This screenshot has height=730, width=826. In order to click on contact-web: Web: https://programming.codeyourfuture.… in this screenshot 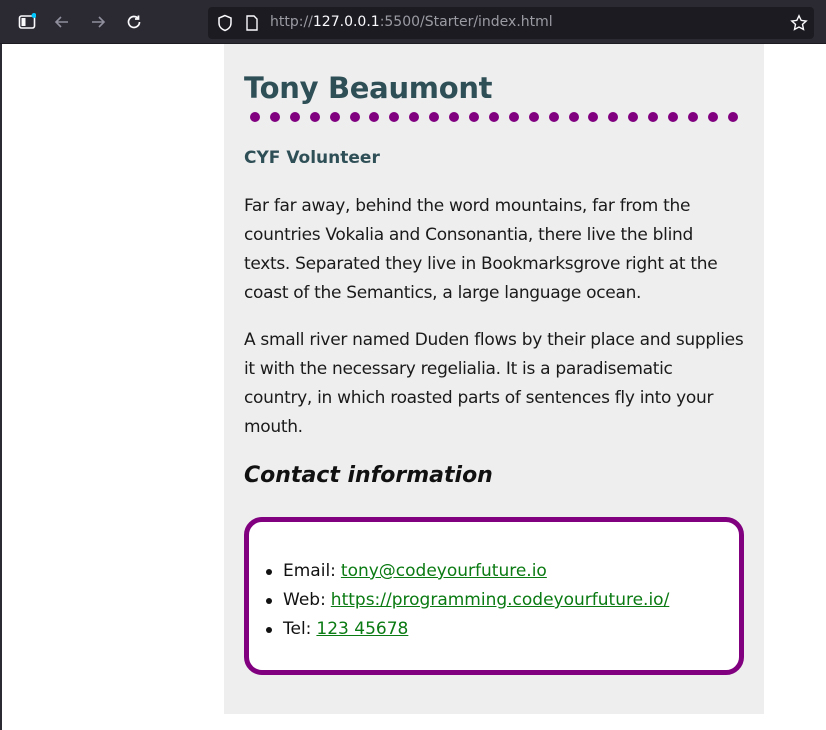, I will do `click(466, 600)`.